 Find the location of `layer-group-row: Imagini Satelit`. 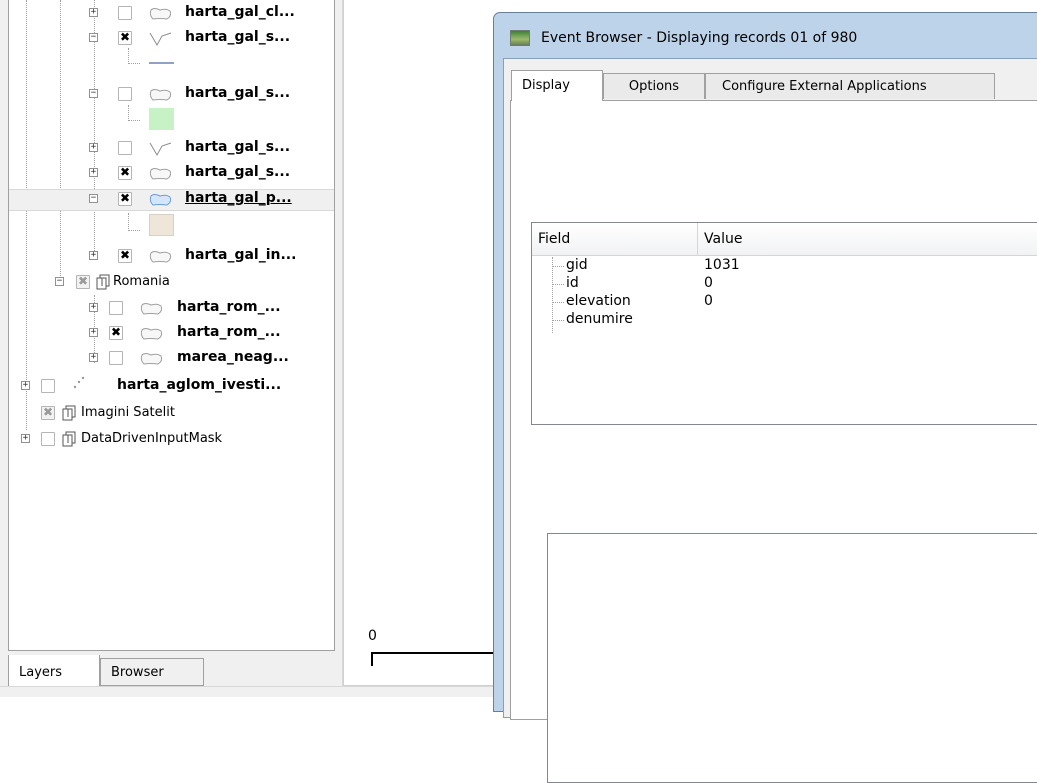

layer-group-row: Imagini Satelit is located at coordinates (171, 414).